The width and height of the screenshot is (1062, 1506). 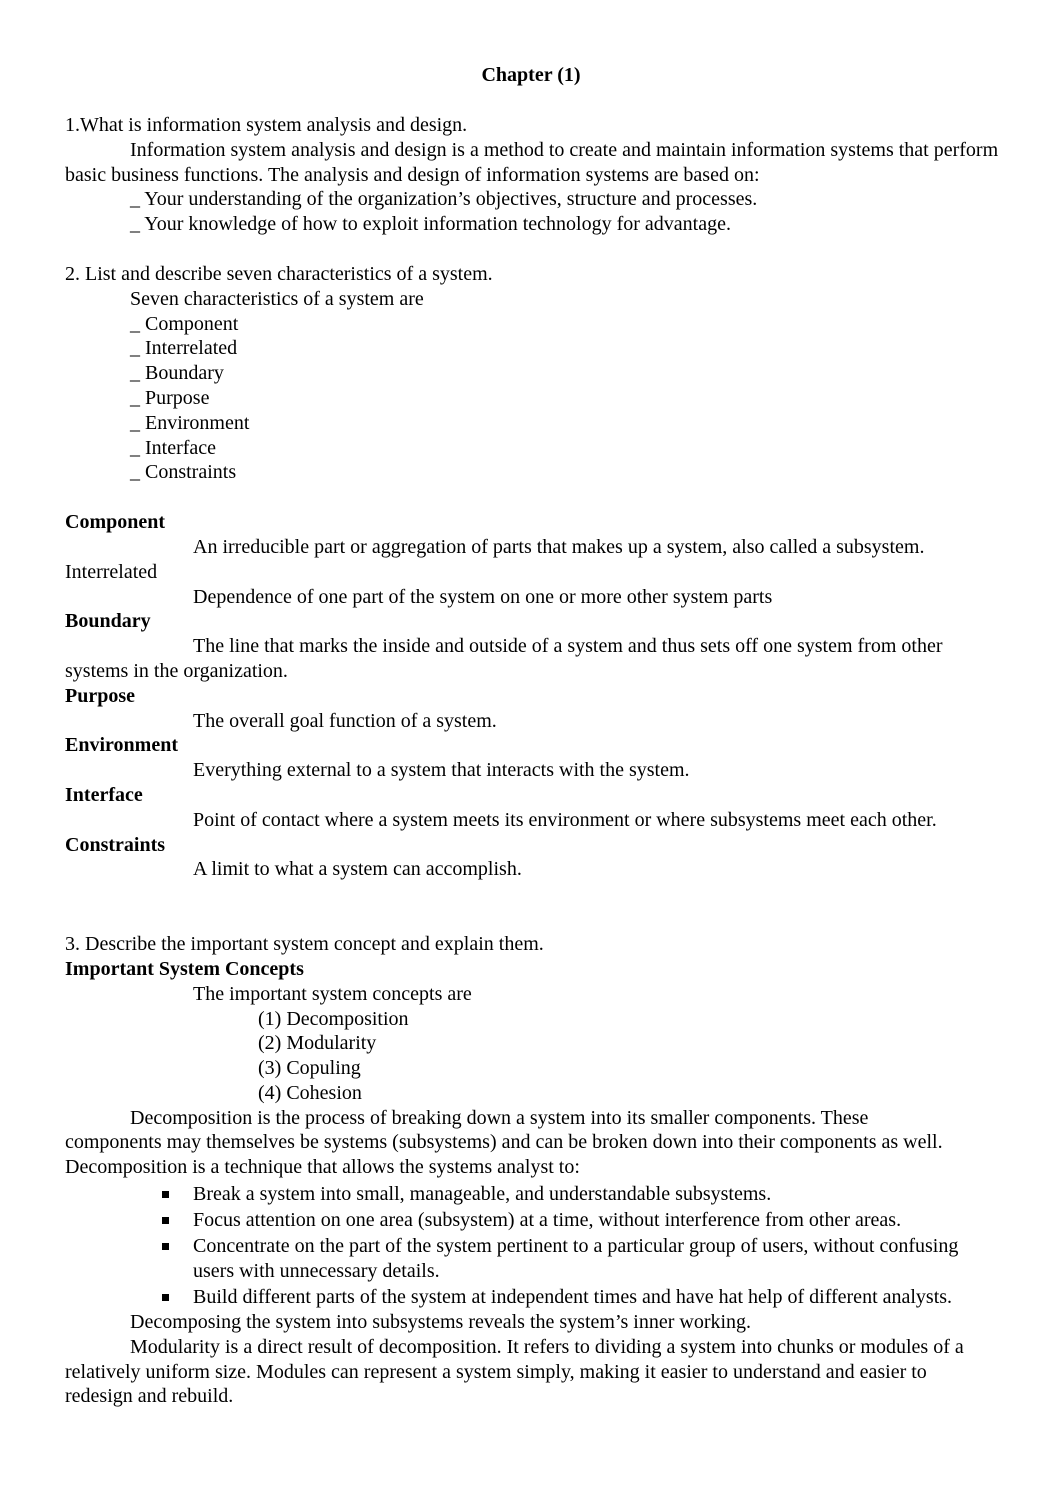 What do you see at coordinates (108, 621) in the screenshot?
I see `definition-term: Boundary` at bounding box center [108, 621].